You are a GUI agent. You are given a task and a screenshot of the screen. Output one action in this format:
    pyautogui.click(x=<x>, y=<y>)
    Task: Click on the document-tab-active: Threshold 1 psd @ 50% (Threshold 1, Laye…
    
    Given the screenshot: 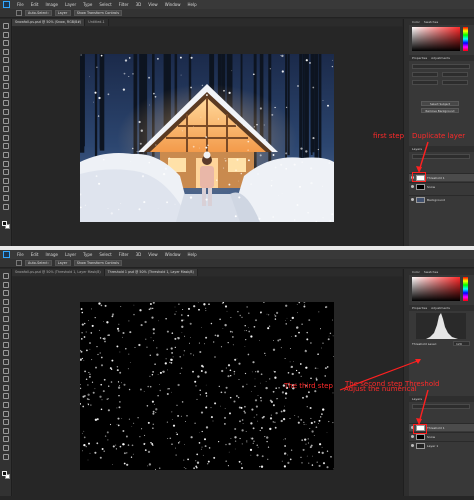 What is the action you would take?
    pyautogui.click(x=151, y=272)
    